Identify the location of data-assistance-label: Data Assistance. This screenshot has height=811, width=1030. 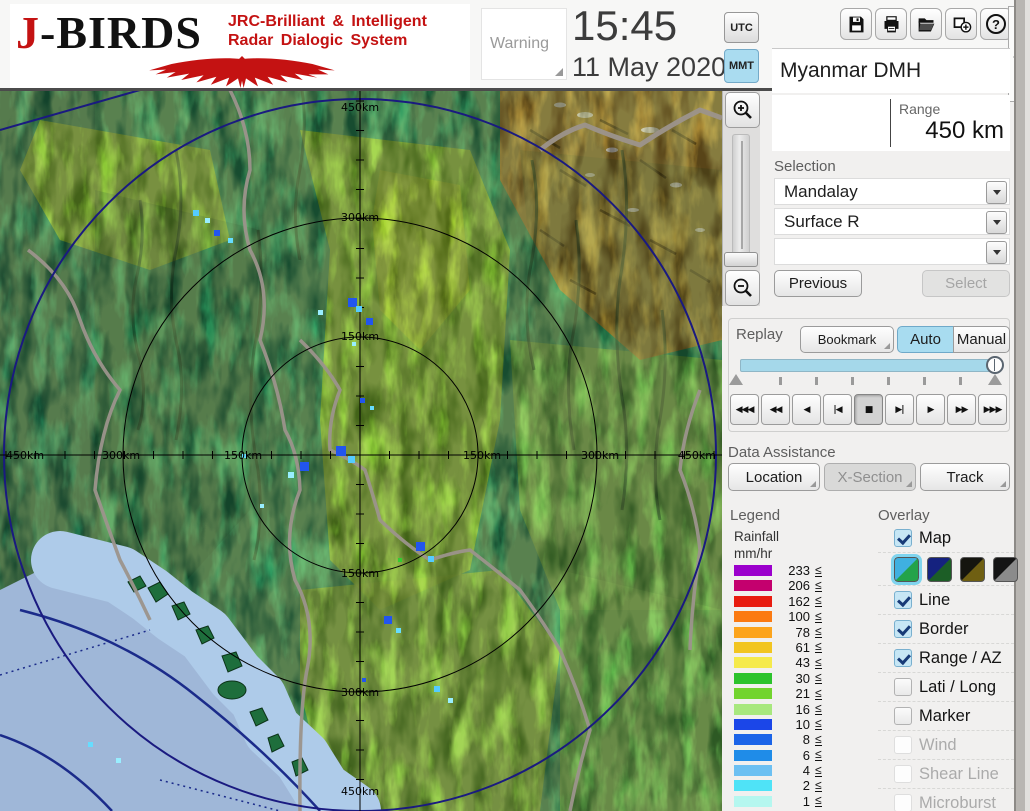
(782, 452).